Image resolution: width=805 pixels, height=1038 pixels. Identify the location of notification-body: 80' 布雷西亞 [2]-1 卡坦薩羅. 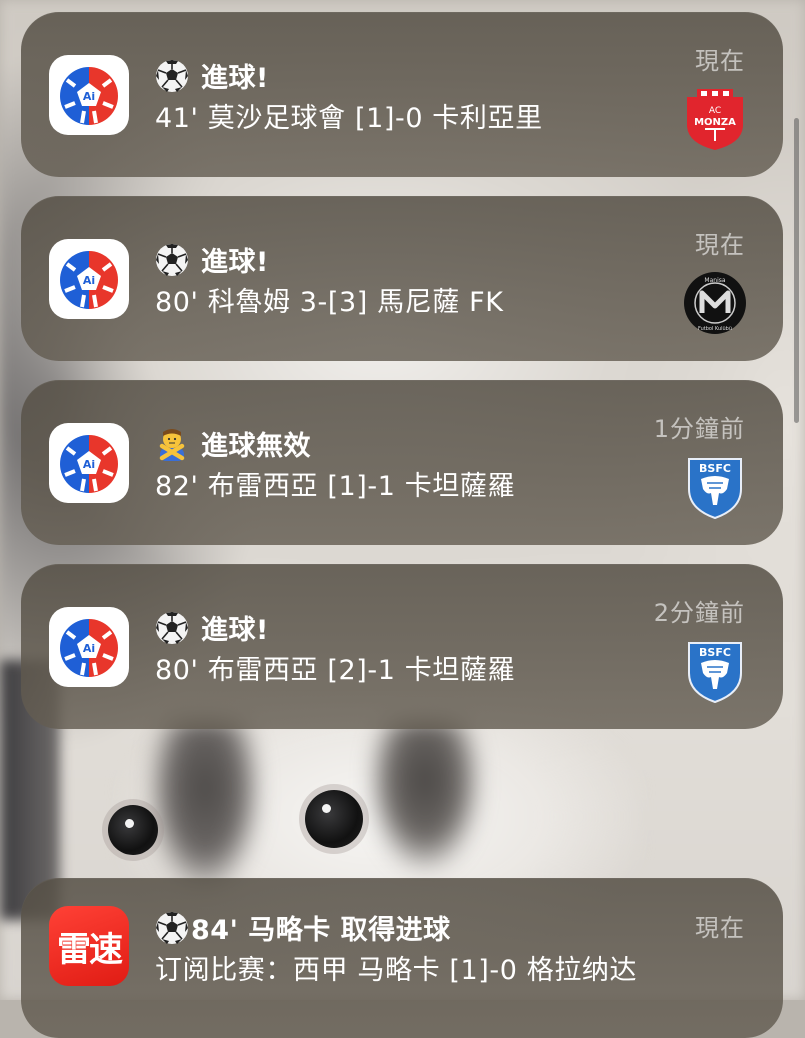
(335, 670).